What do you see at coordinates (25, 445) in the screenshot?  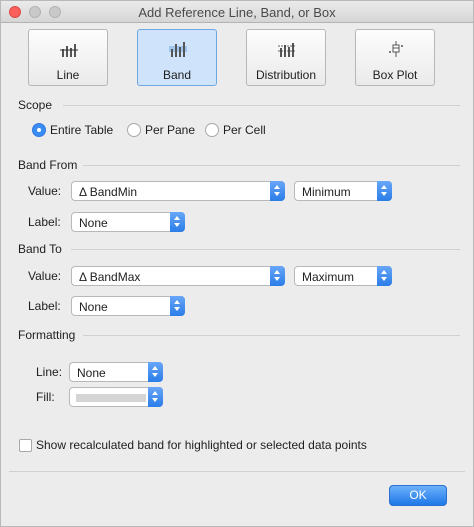 I see `show-recalculated-checkbox` at bounding box center [25, 445].